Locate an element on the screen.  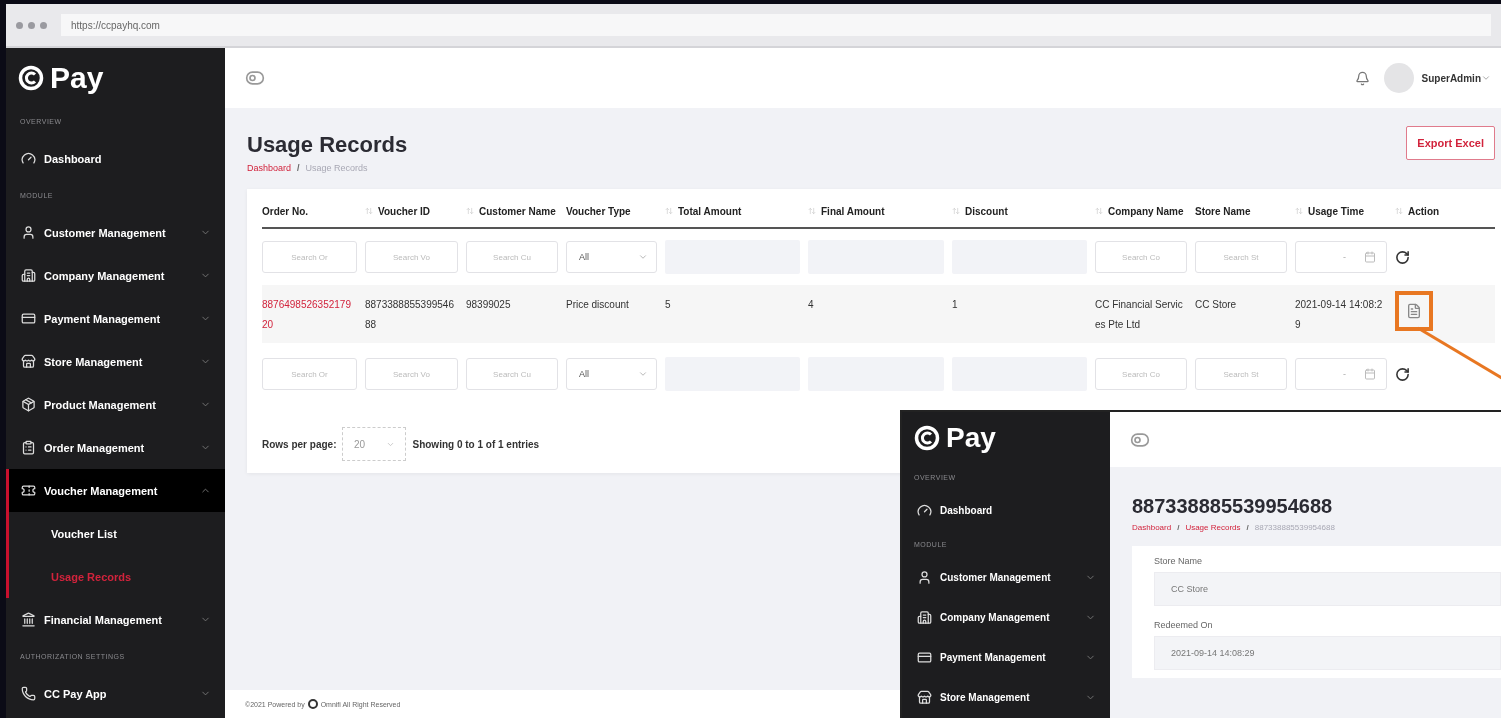
page-title: Usage Records is located at coordinates (327, 145).